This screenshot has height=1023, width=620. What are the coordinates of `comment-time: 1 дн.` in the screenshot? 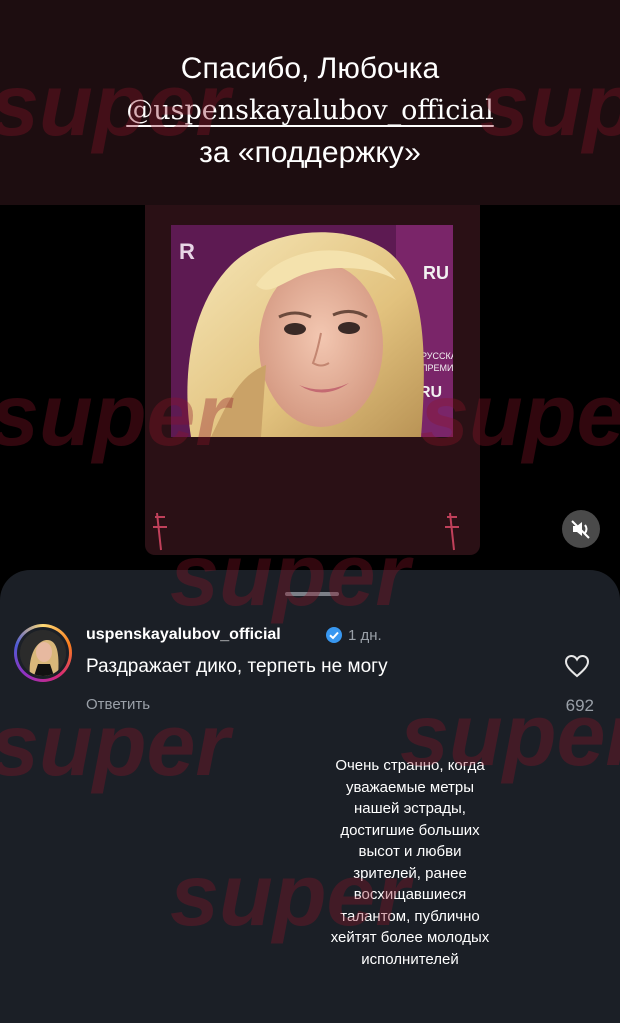 It's located at (365, 635).